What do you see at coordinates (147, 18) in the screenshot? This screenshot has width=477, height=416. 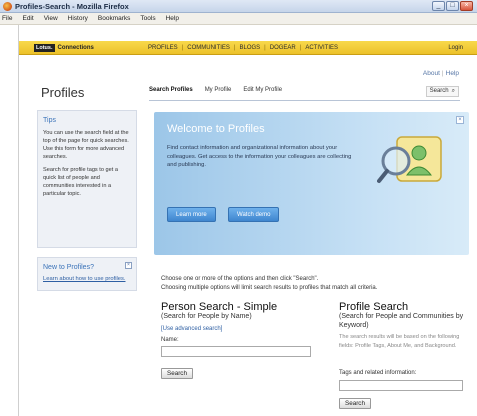 I see `menu-tools: Tools` at bounding box center [147, 18].